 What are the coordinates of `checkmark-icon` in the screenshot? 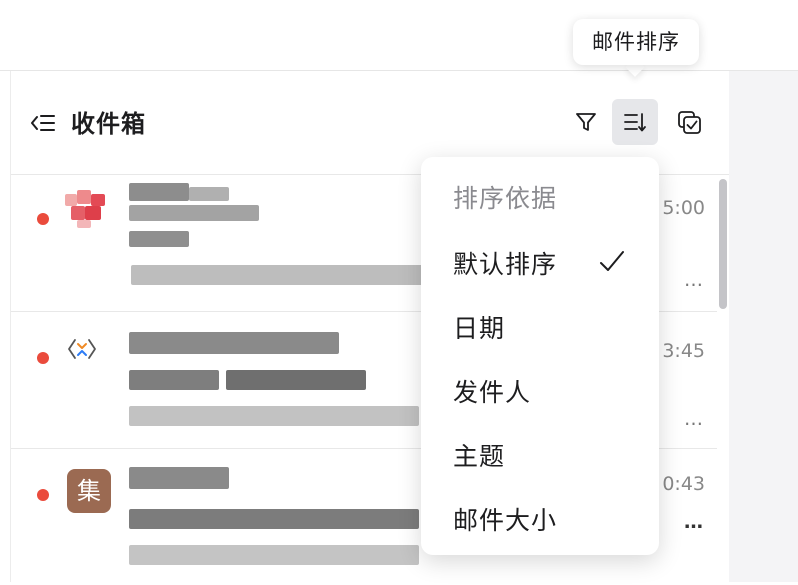 It's located at (612, 261).